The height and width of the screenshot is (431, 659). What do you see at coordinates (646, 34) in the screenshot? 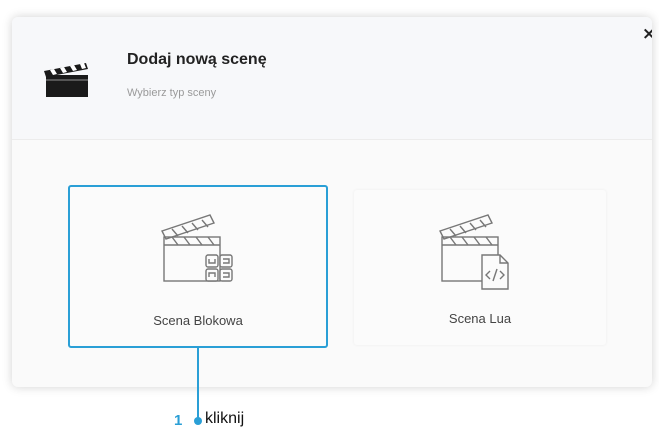
I see `close-icon: ×` at bounding box center [646, 34].